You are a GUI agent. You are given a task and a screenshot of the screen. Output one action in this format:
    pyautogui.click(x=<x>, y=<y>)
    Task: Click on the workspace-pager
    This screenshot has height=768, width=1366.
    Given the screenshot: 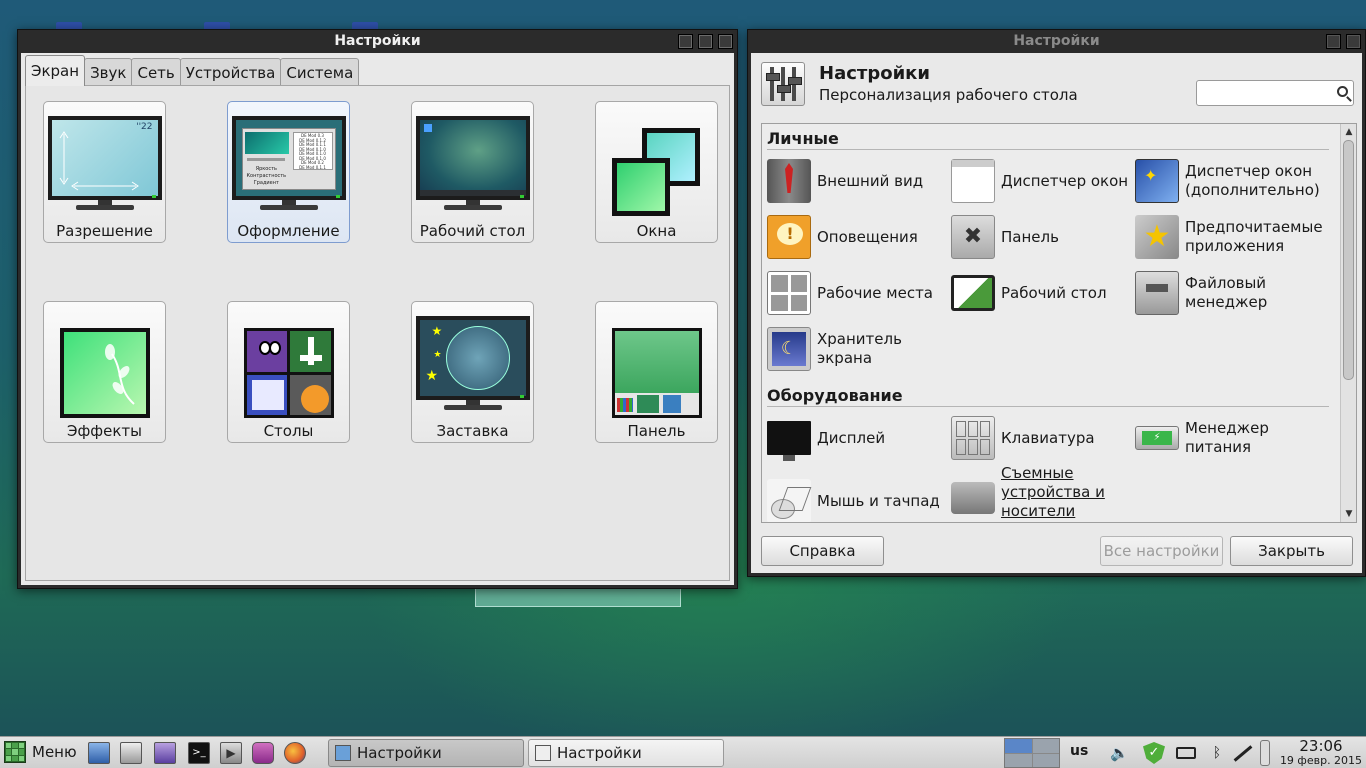 What is the action you would take?
    pyautogui.click(x=1032, y=753)
    